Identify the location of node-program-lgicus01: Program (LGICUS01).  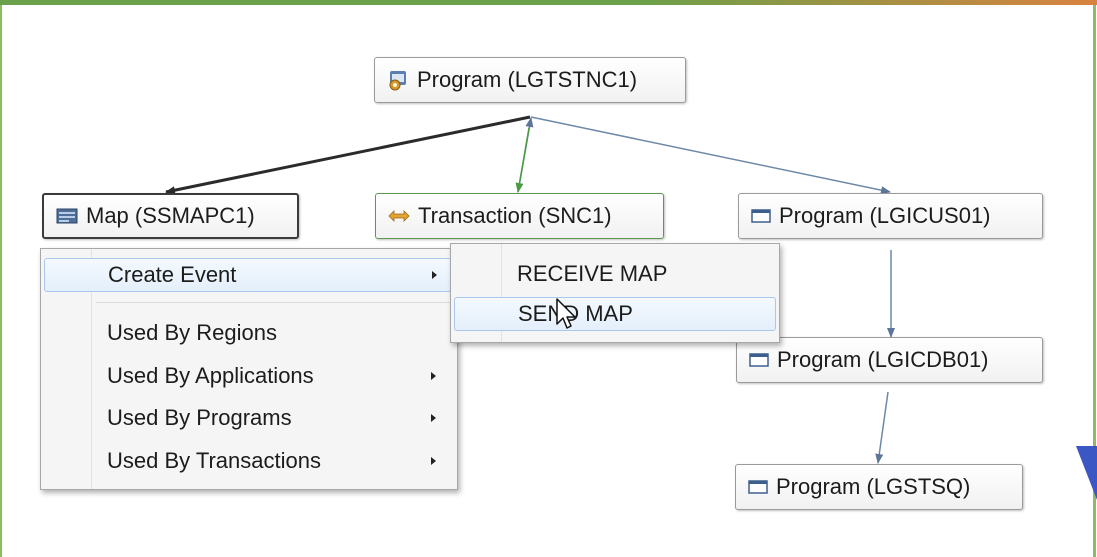
(890, 216).